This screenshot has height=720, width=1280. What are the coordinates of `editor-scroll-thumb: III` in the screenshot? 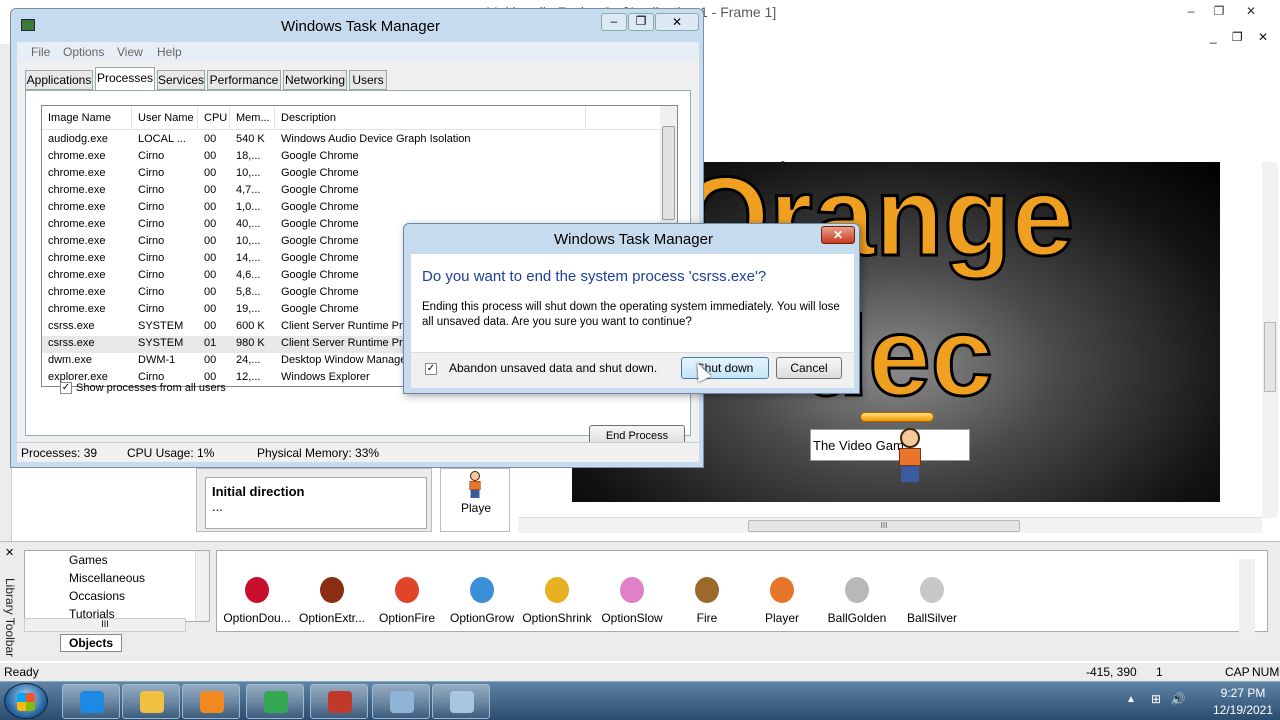 It's located at (884, 526).